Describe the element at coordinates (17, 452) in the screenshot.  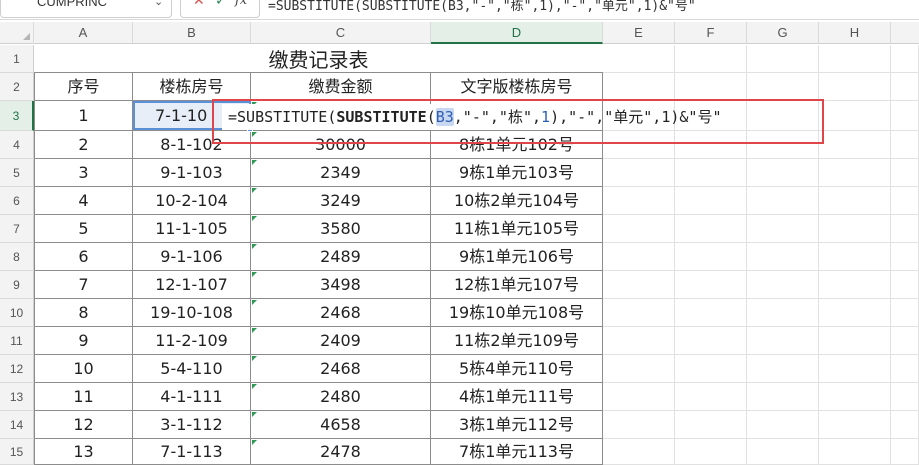
I see `row-header-15: 15` at that location.